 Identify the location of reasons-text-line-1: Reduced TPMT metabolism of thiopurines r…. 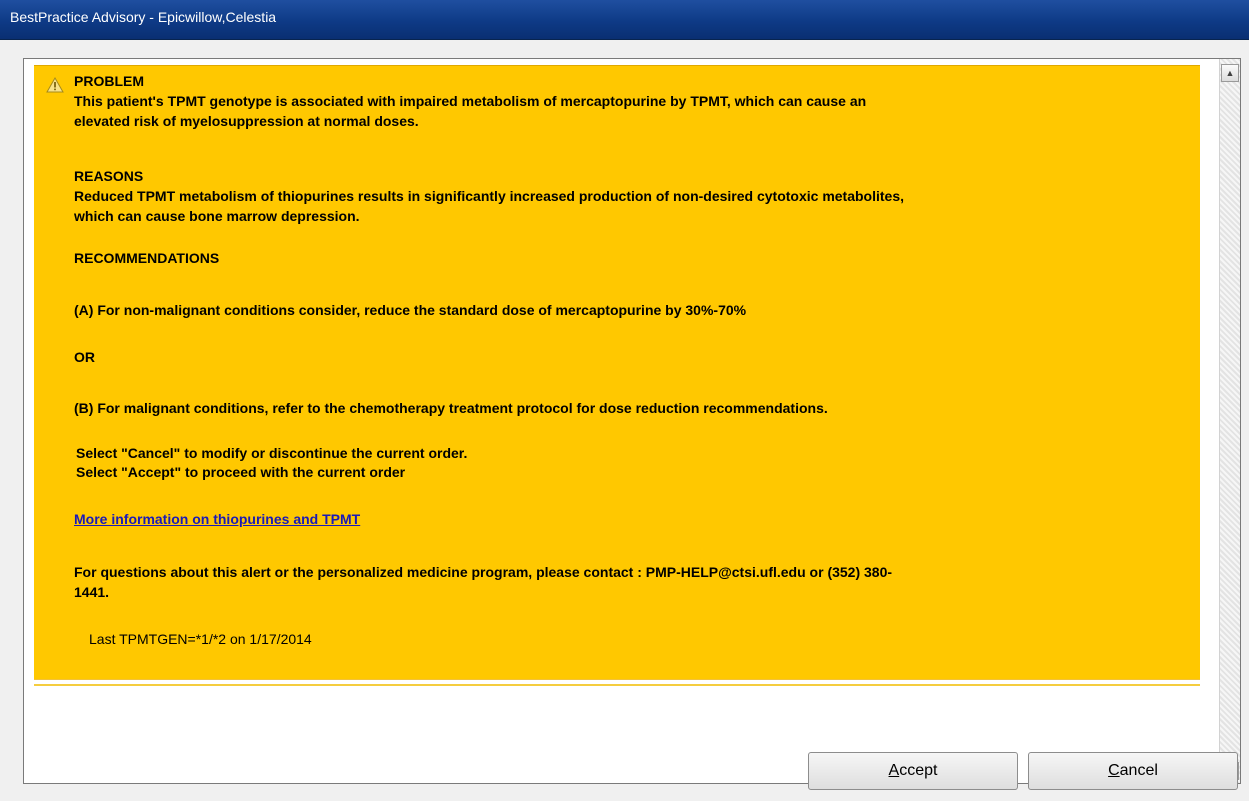
(489, 196).